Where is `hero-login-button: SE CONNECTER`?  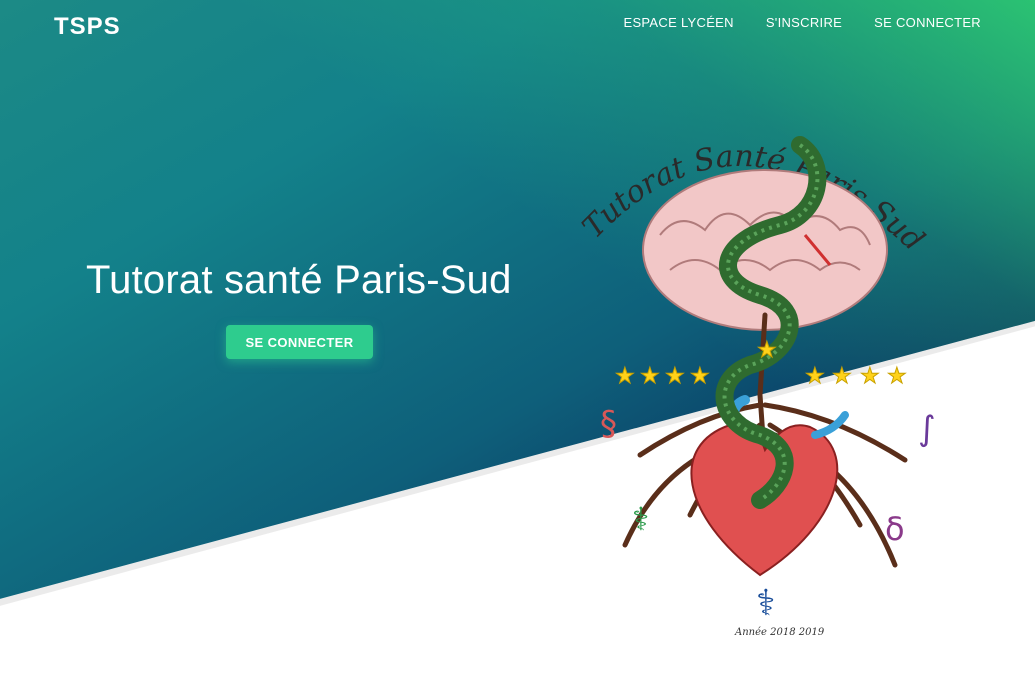 hero-login-button: SE CONNECTER is located at coordinates (299, 342).